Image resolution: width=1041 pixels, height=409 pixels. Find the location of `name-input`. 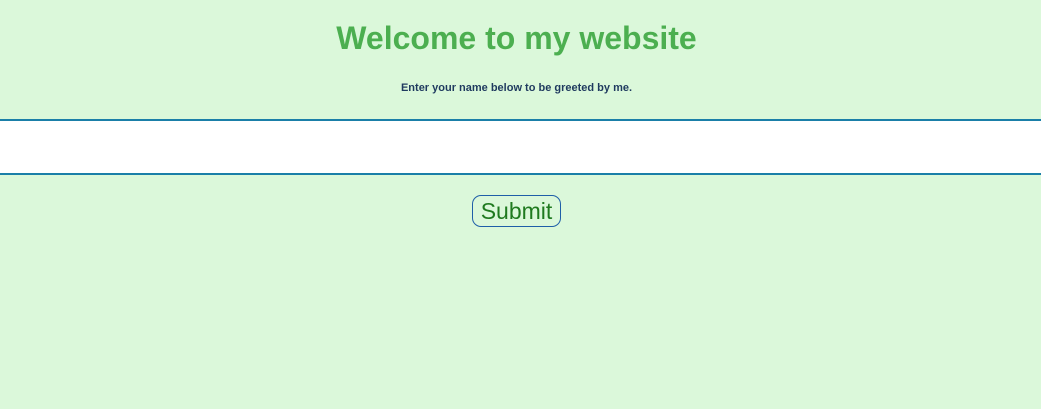

name-input is located at coordinates (520, 147).